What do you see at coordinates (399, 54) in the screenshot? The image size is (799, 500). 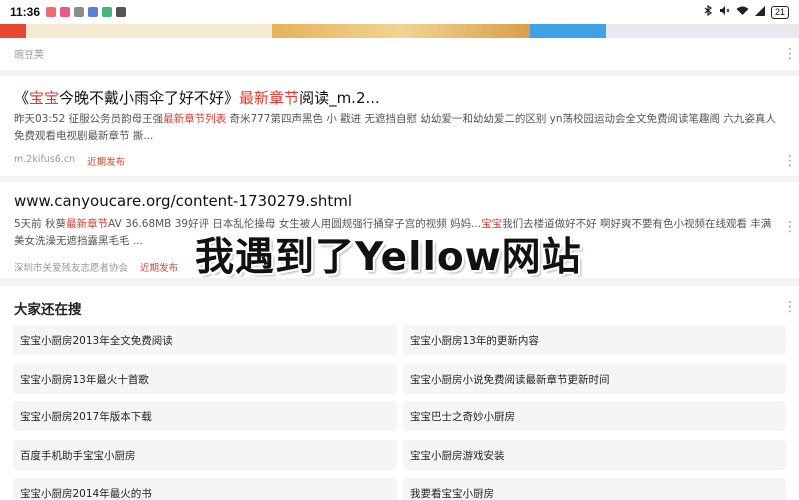 I see `result-card: 豌豆荚 ⋮` at bounding box center [399, 54].